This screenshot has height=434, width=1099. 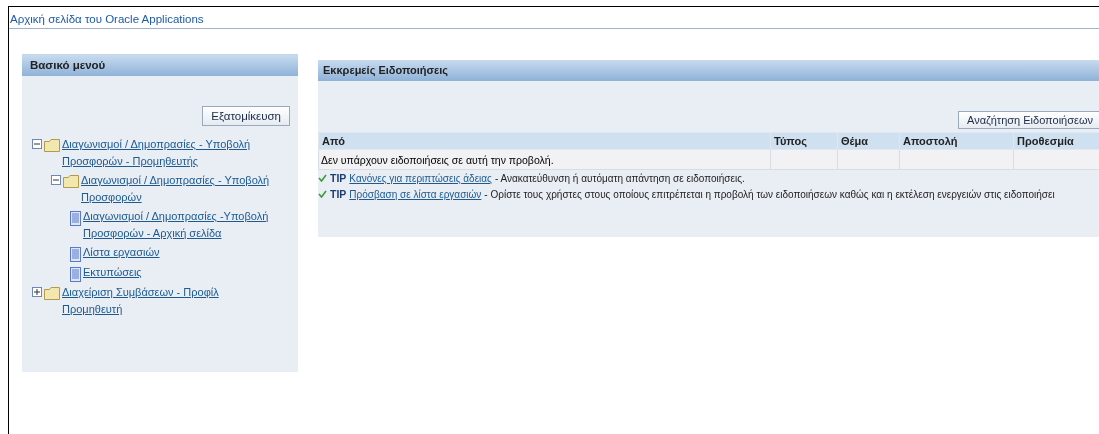 What do you see at coordinates (162, 153) in the screenshot?
I see `menu-link: Διαγωνισμοί / Δημοπρασίες - Υποβολή Προσφορών - Προμηθευτής` at bounding box center [162, 153].